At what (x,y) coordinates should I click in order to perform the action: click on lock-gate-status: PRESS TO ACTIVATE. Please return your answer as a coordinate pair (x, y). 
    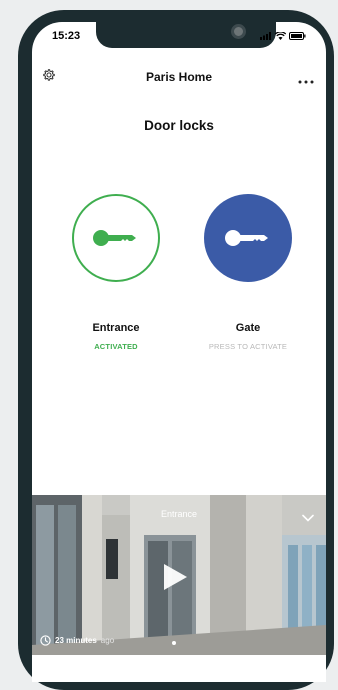
    Looking at the image, I should click on (248, 346).